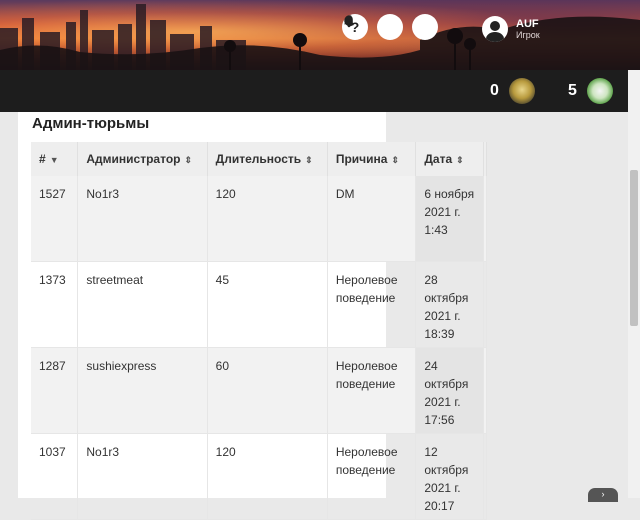 The width and height of the screenshot is (640, 520). Describe the element at coordinates (55, 390) in the screenshot. I see `cell-id: 1287` at that location.